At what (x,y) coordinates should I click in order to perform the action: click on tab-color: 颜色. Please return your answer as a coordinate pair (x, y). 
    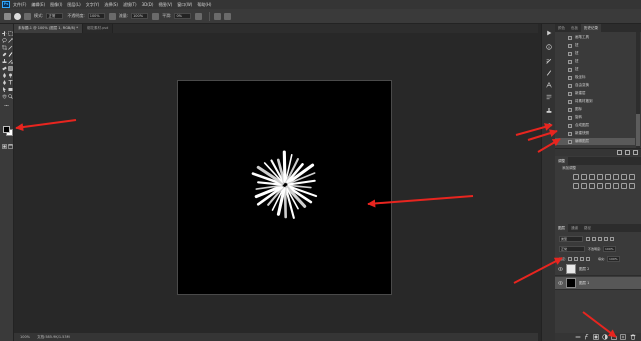
    Looking at the image, I should click on (561, 28).